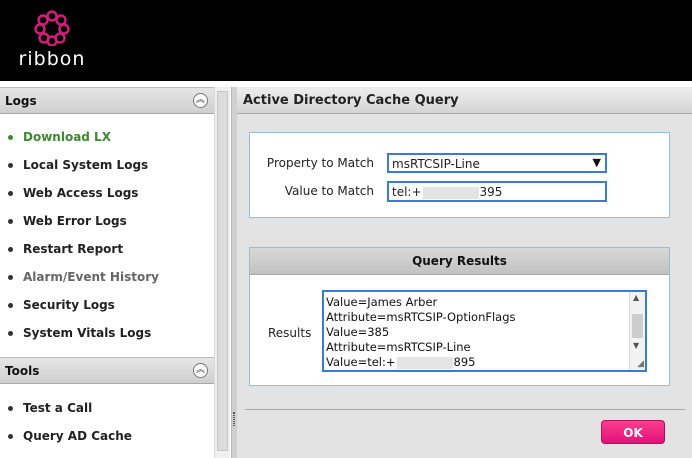 Image resolution: width=692 pixels, height=458 pixels. Describe the element at coordinates (636, 345) in the screenshot. I see `scroll-down-icon: ▼` at that location.